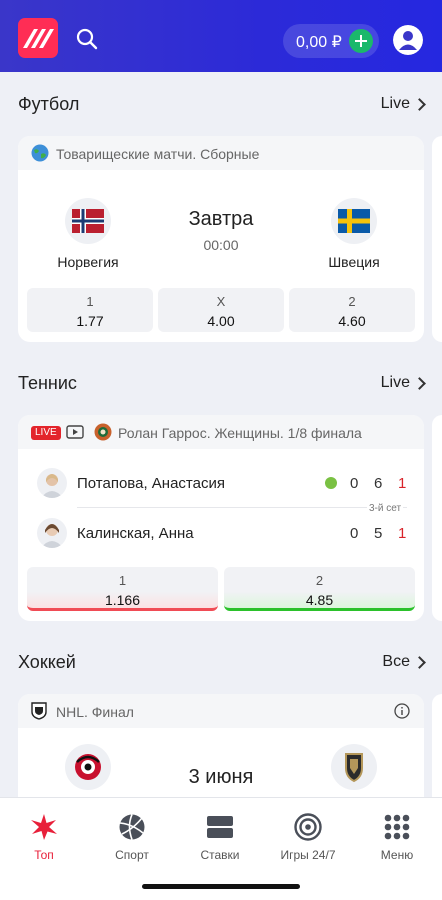 Image resolution: width=442 pixels, height=900 pixels. Describe the element at coordinates (361, 41) in the screenshot. I see `deposit-plus-icon` at that location.